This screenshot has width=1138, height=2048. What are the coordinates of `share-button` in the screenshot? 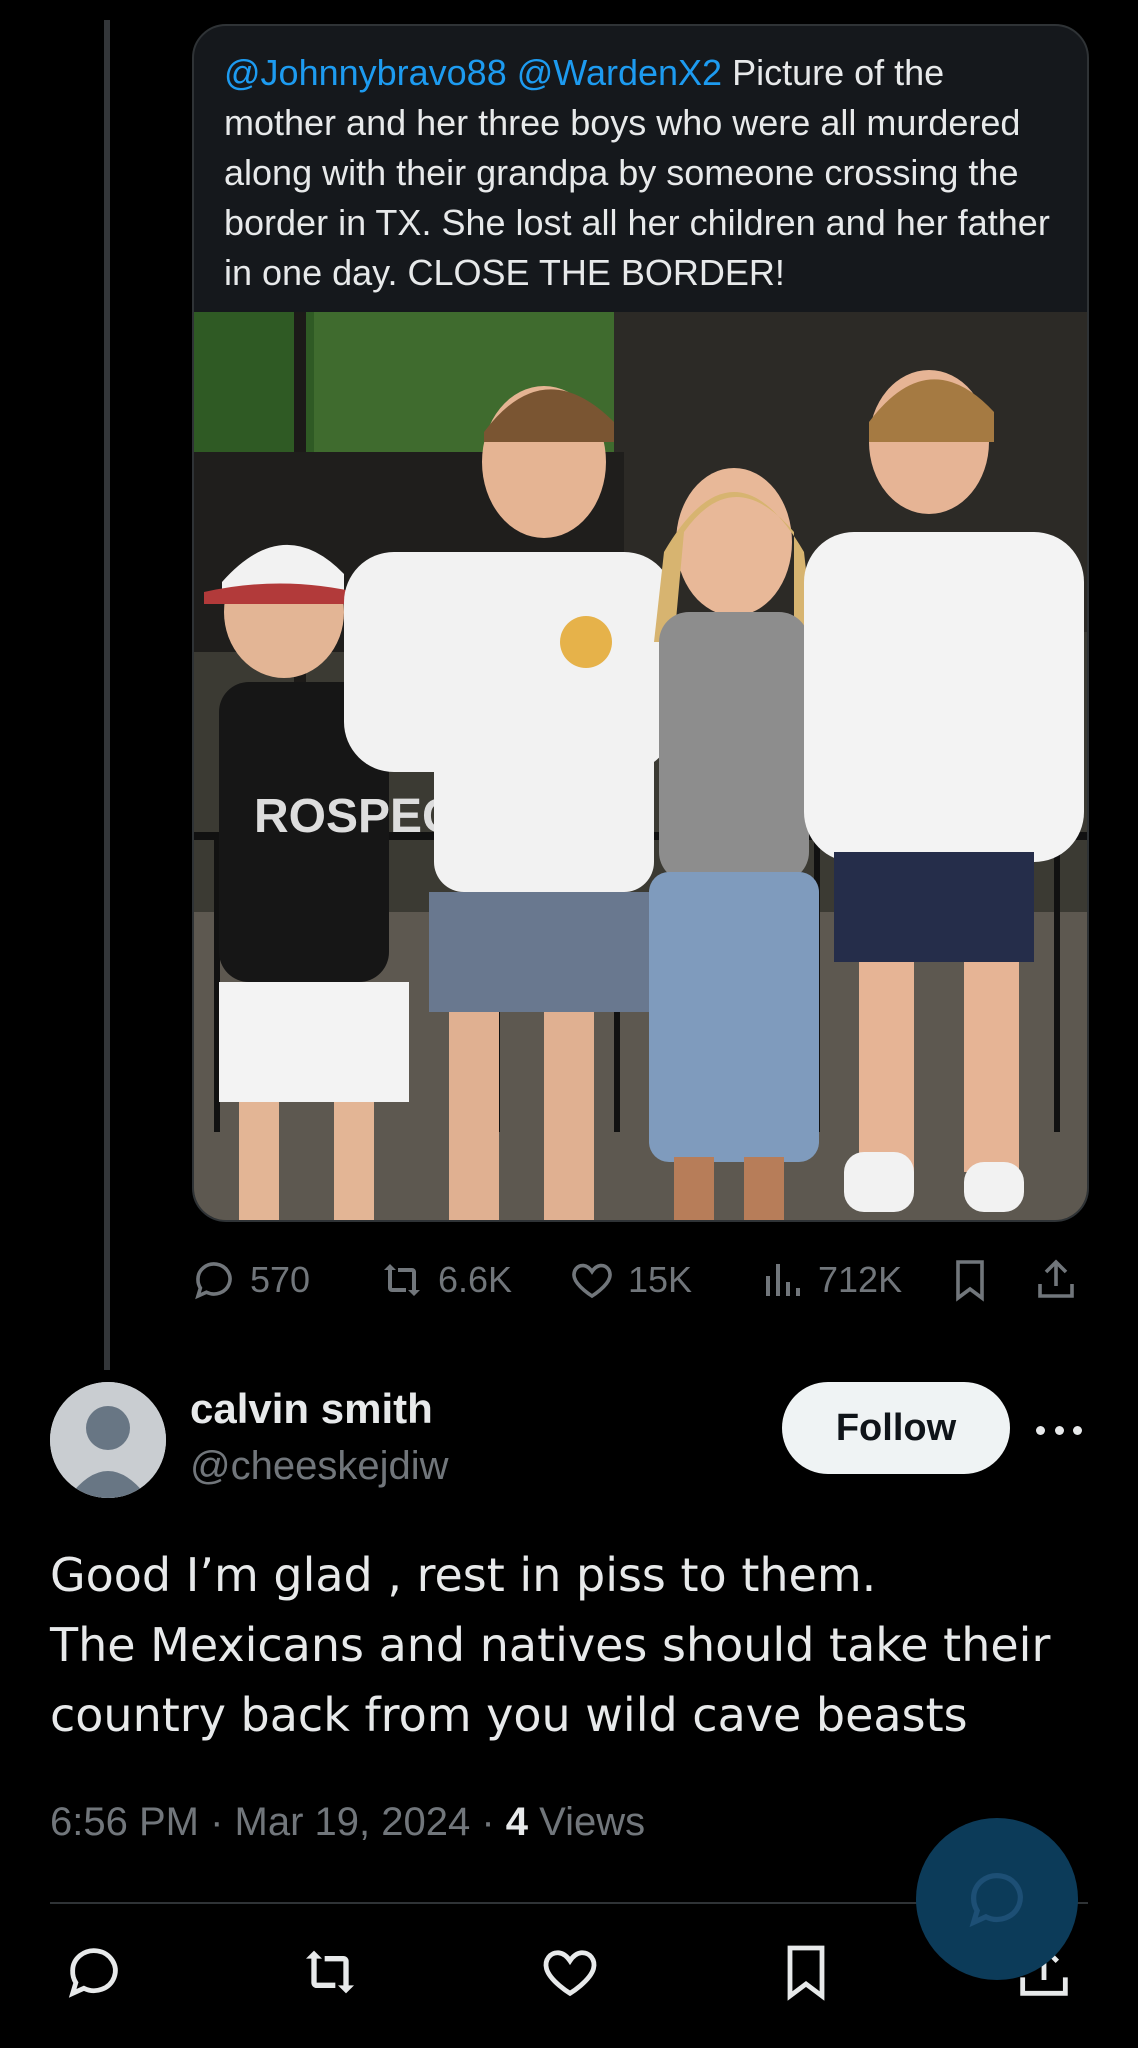 It's located at (1062, 1280).